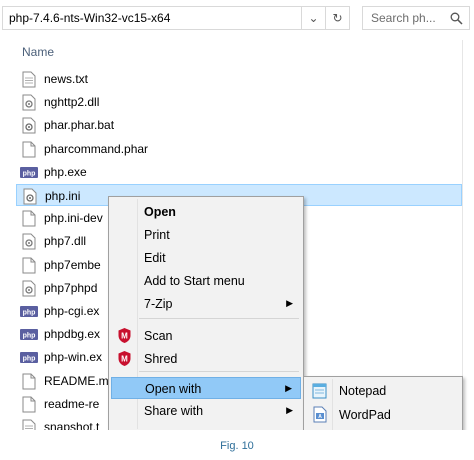 This screenshot has height=460, width=474. What do you see at coordinates (155, 258) in the screenshot?
I see `menu-item-label: Edit` at bounding box center [155, 258].